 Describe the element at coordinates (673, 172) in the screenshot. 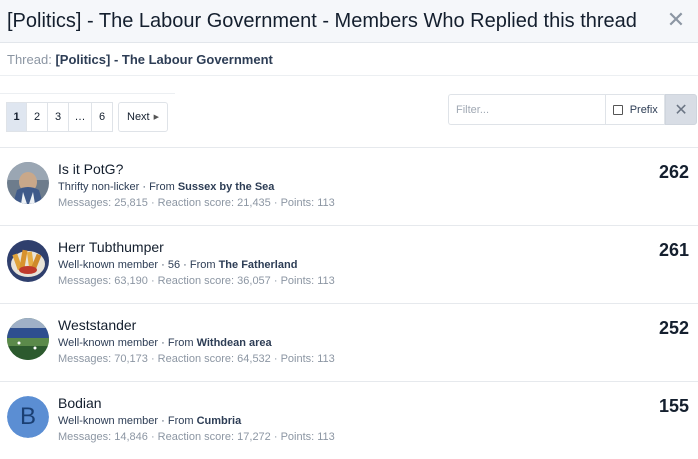

I see `reply-count: 262` at that location.